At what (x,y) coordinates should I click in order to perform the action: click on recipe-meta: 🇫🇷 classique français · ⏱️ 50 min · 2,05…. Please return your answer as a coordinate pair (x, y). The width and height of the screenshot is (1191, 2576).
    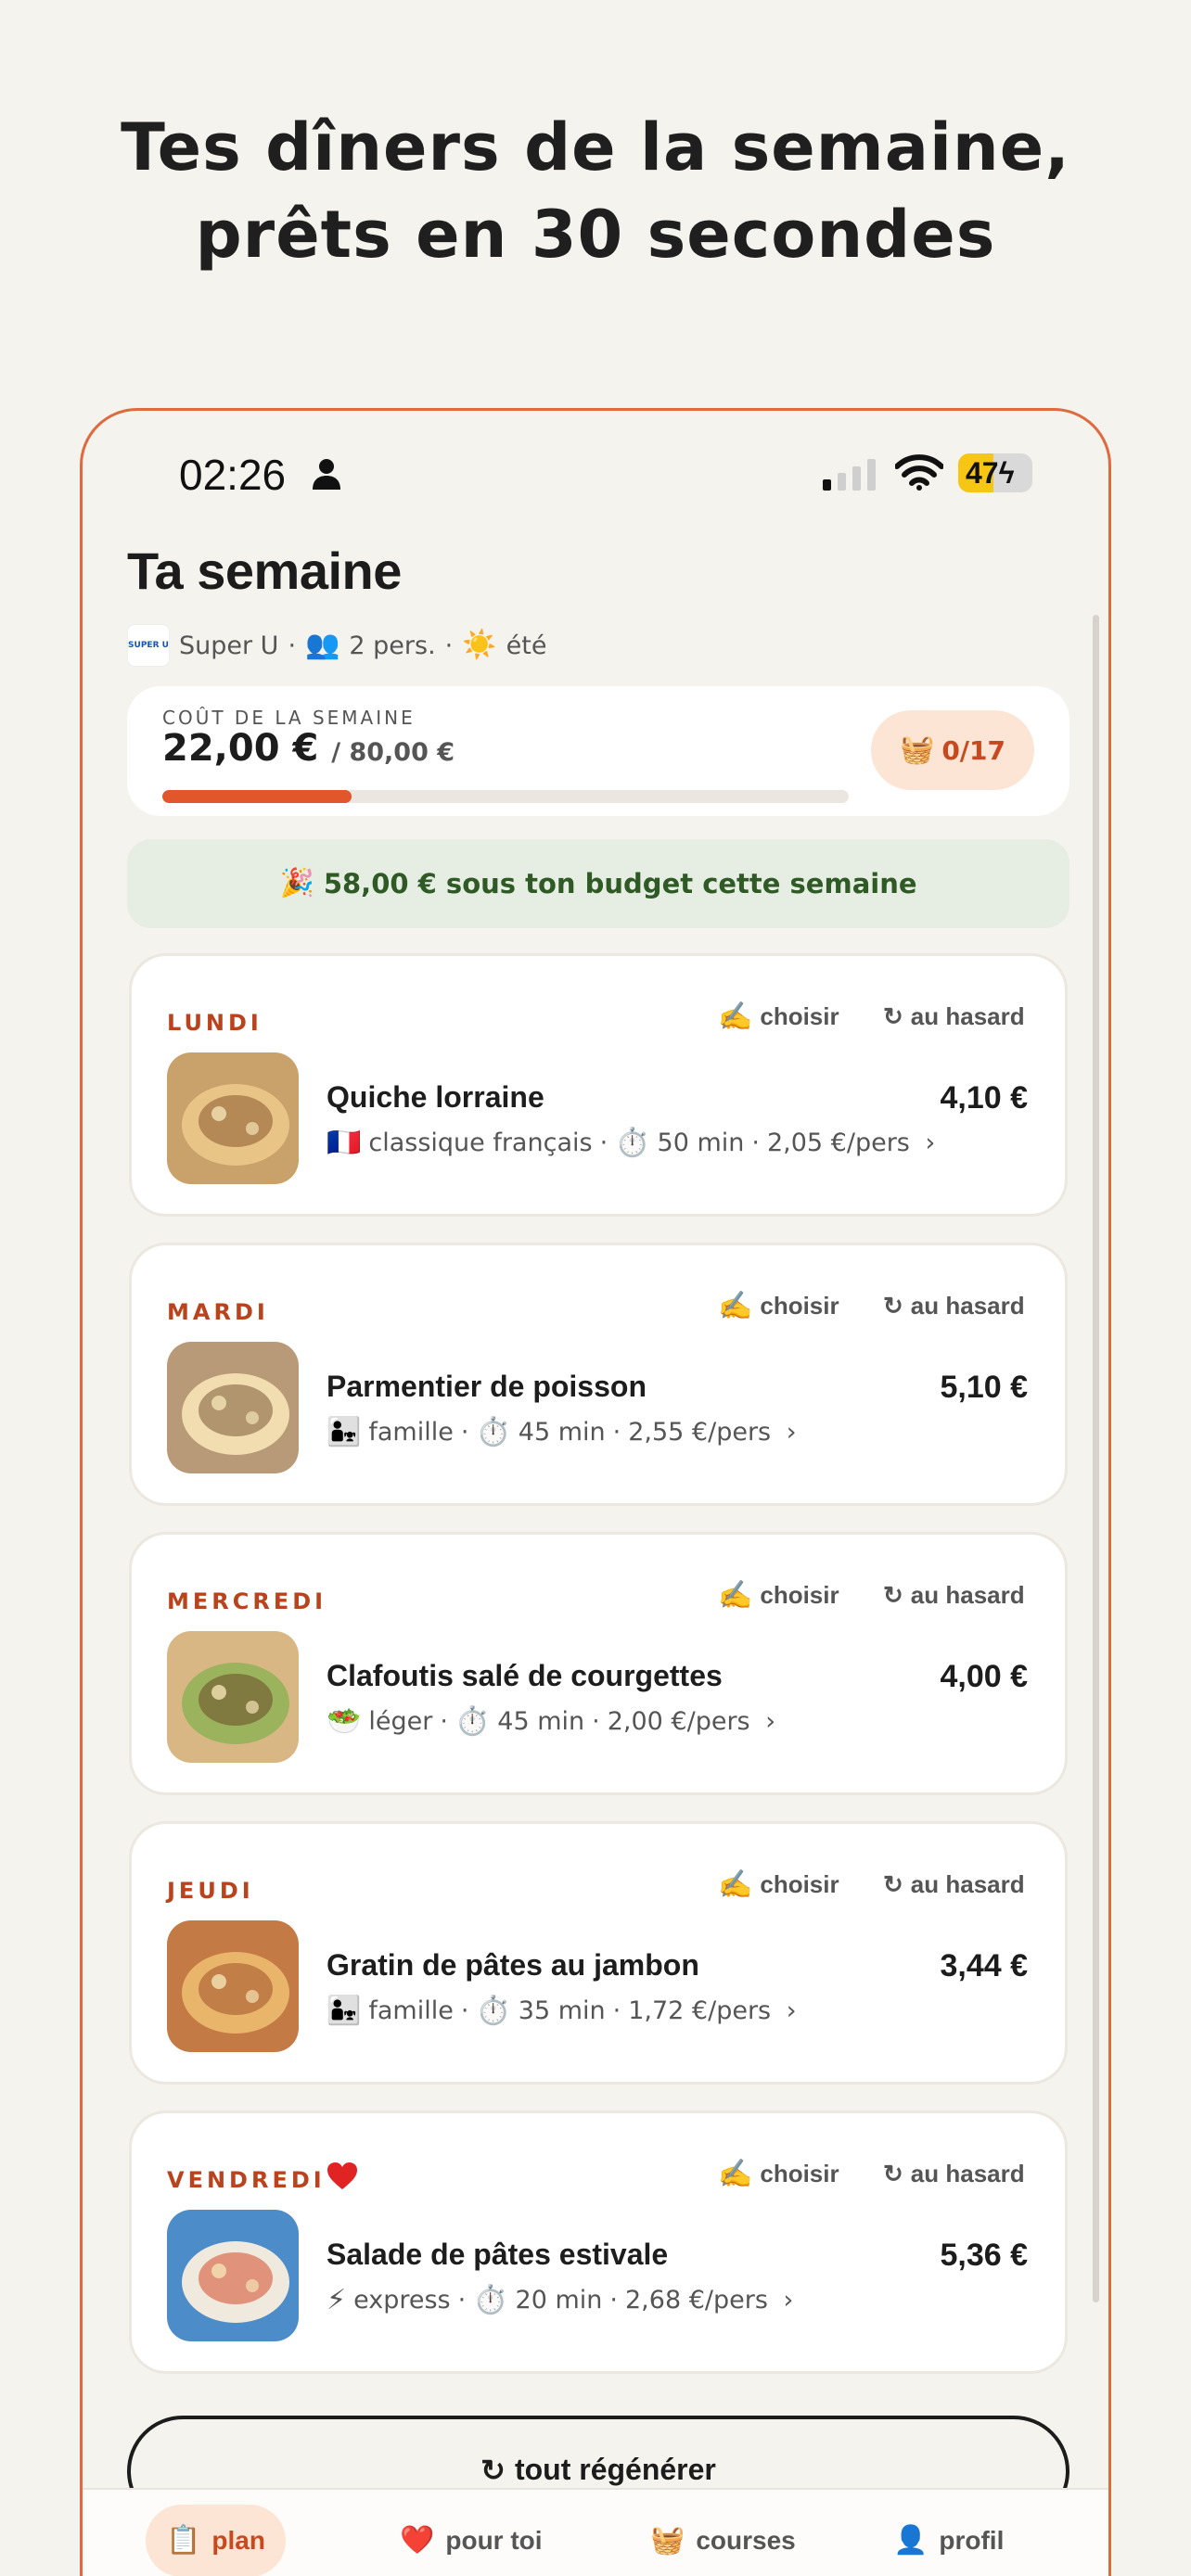
    Looking at the image, I should click on (631, 1143).